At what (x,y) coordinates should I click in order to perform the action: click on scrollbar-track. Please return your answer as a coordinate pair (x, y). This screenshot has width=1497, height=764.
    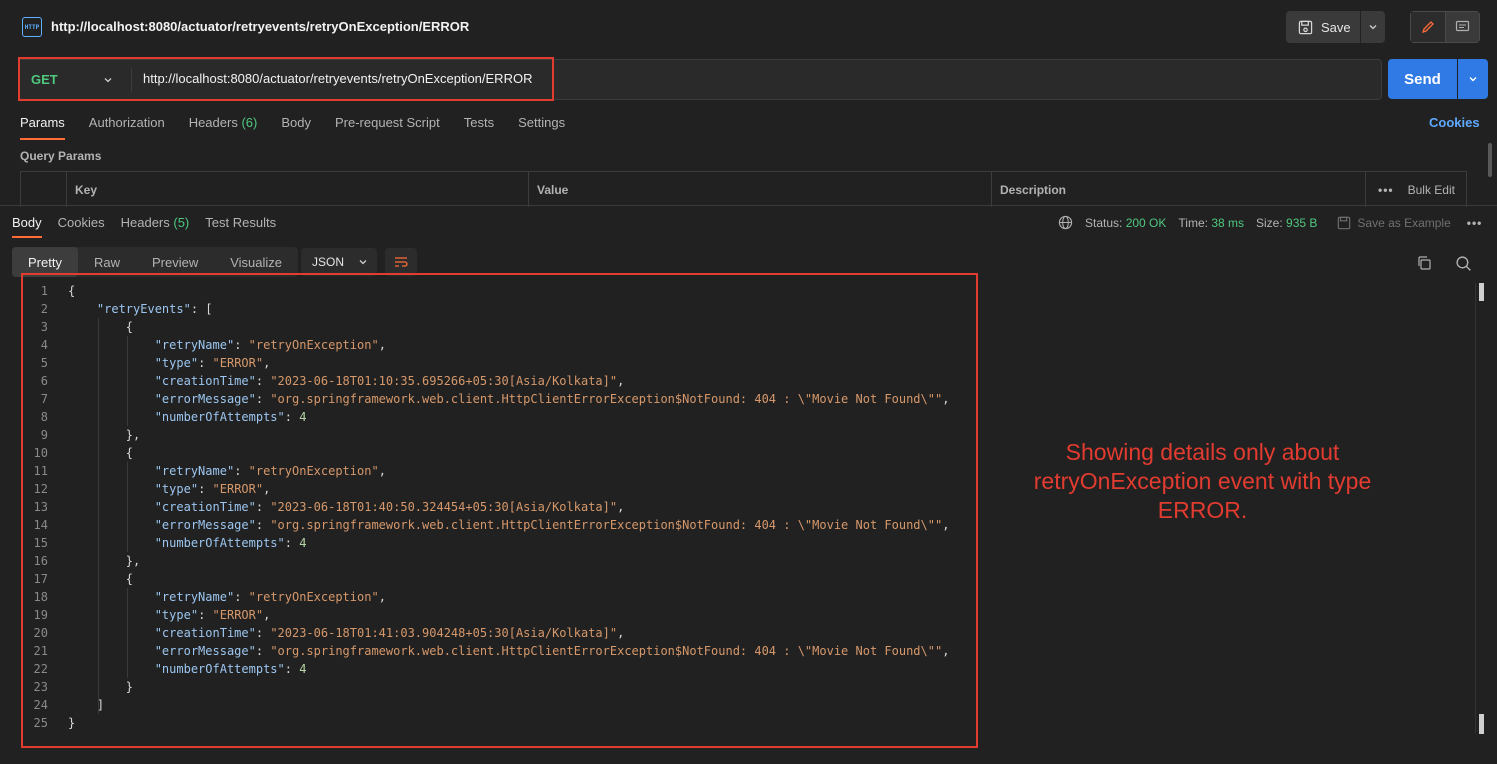
    Looking at the image, I should click on (1475, 508).